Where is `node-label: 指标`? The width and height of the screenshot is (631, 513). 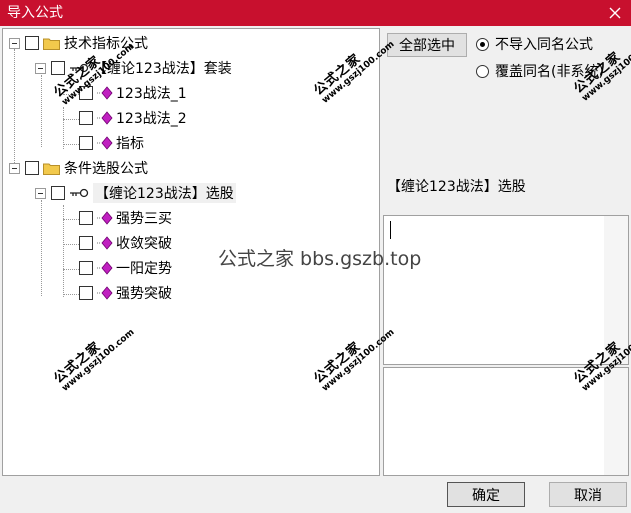 node-label: 指标 is located at coordinates (130, 144).